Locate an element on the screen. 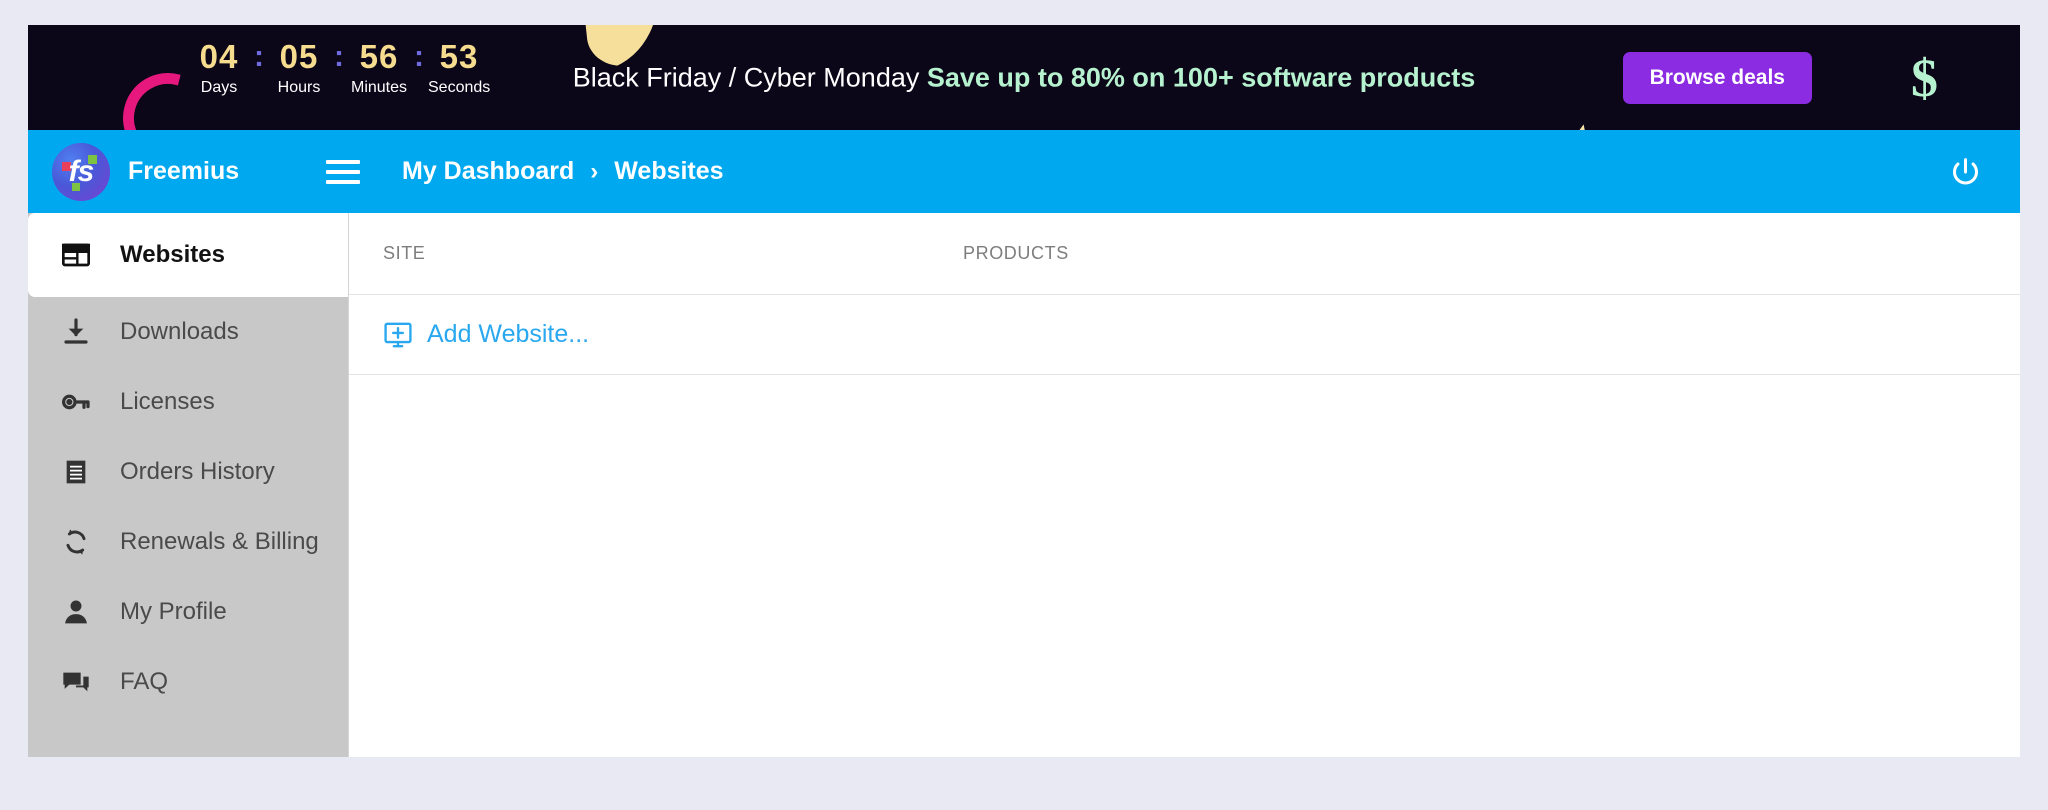  sidebar-item-orders-history: Orders History is located at coordinates (188, 472).